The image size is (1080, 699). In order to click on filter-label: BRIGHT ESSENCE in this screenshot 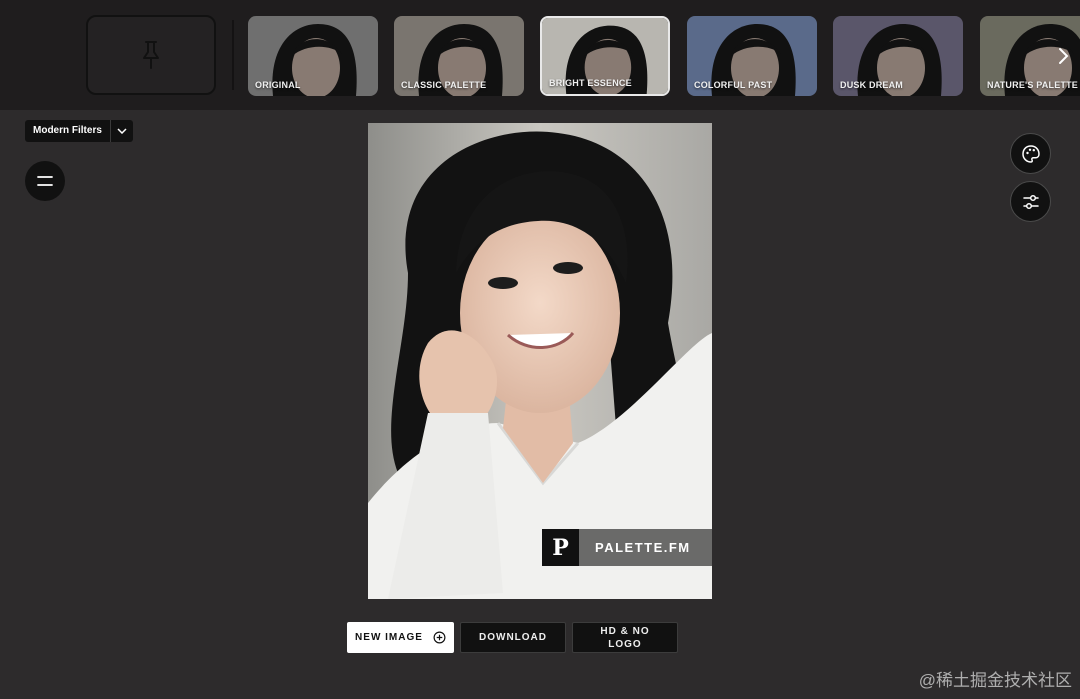, I will do `click(590, 83)`.